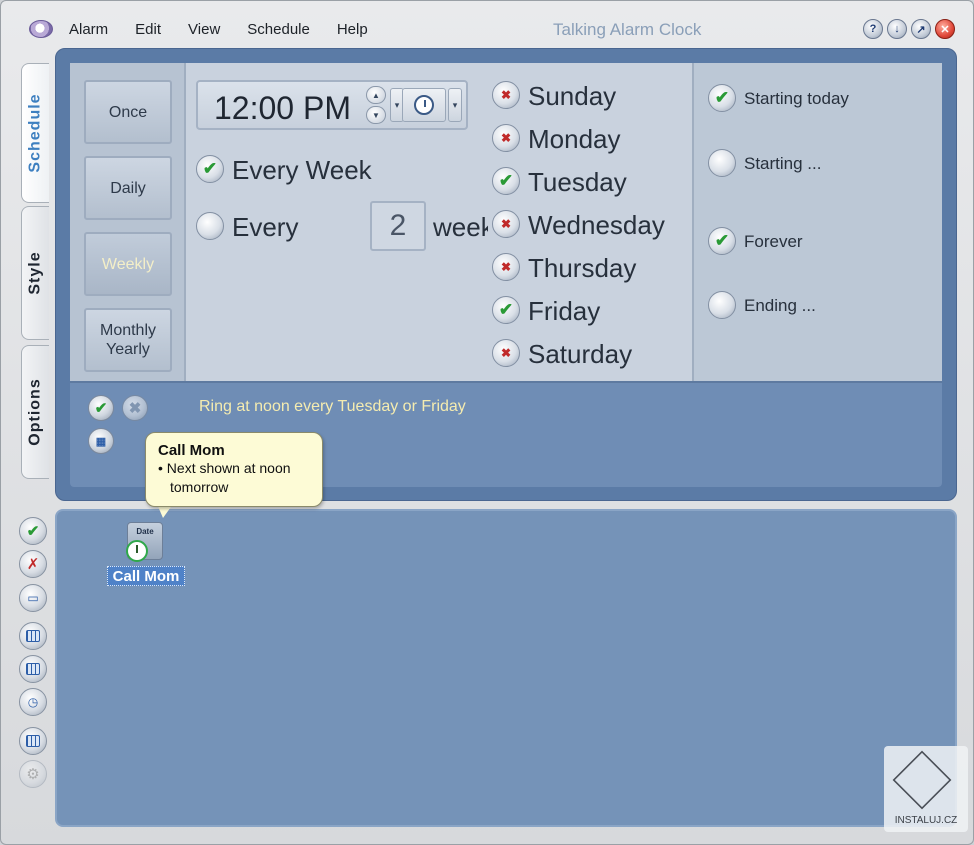 Image resolution: width=974 pixels, height=845 pixels. I want to click on weeks-interval-input: 2, so click(398, 226).